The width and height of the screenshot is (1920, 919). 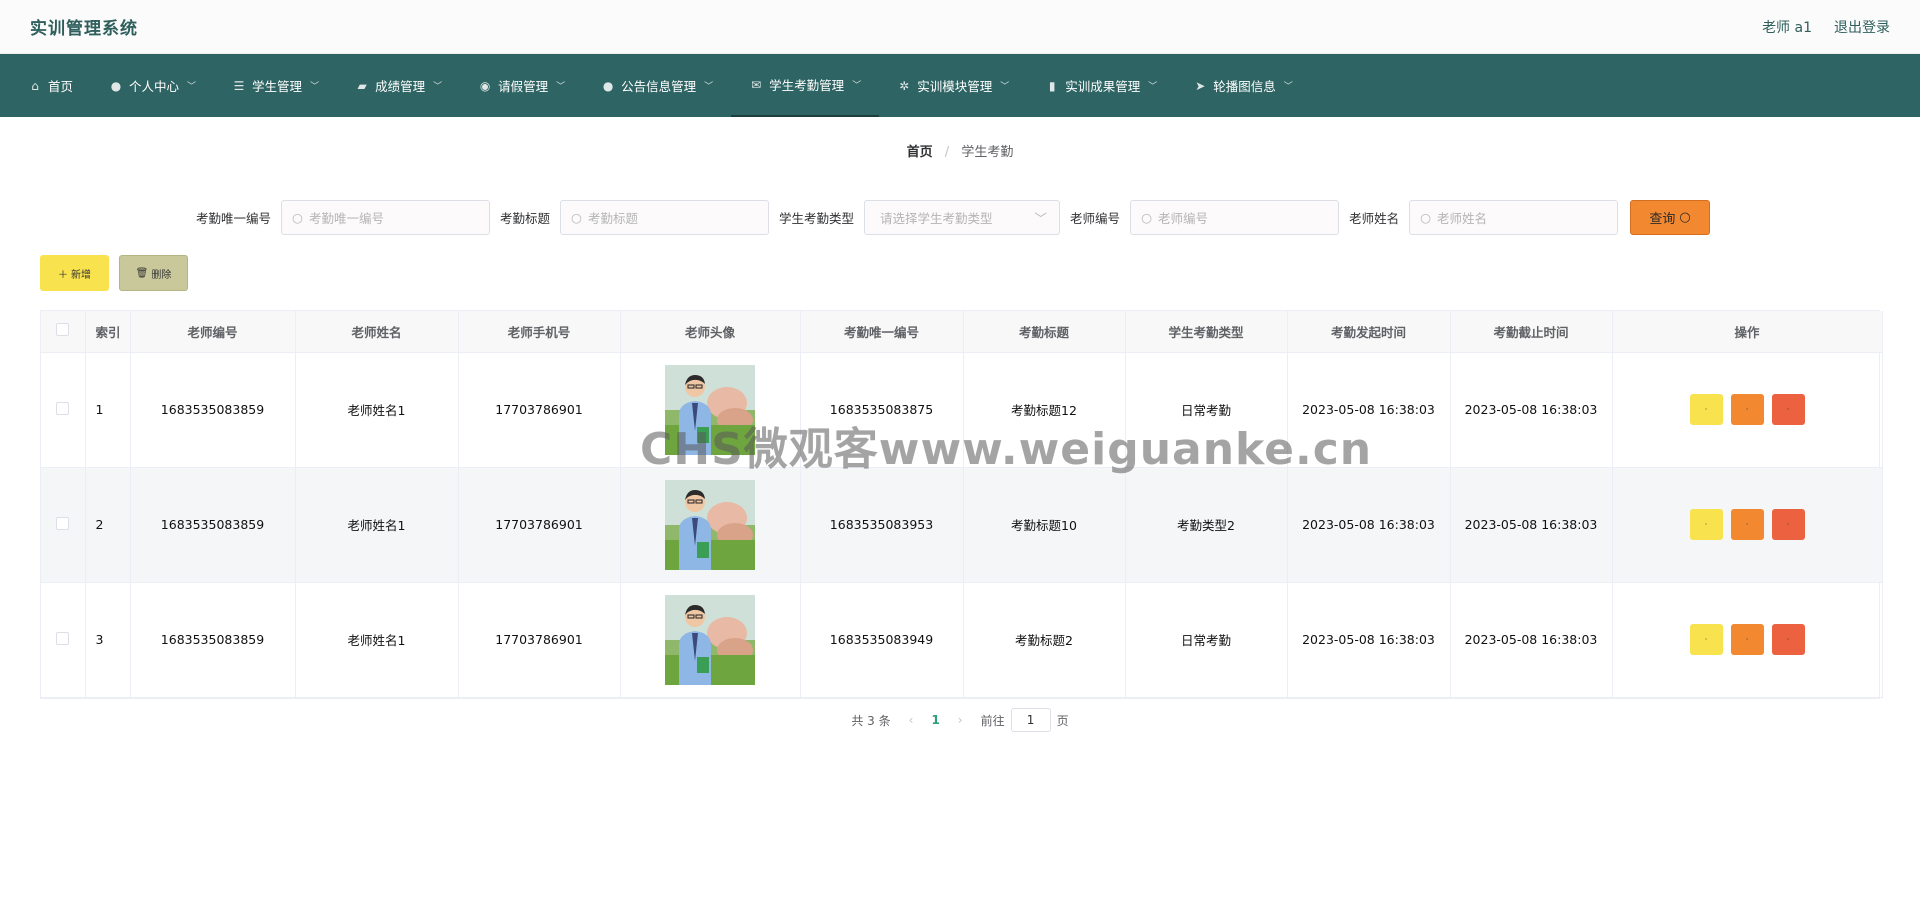 I want to click on home-icon: ⌂, so click(x=35, y=85).